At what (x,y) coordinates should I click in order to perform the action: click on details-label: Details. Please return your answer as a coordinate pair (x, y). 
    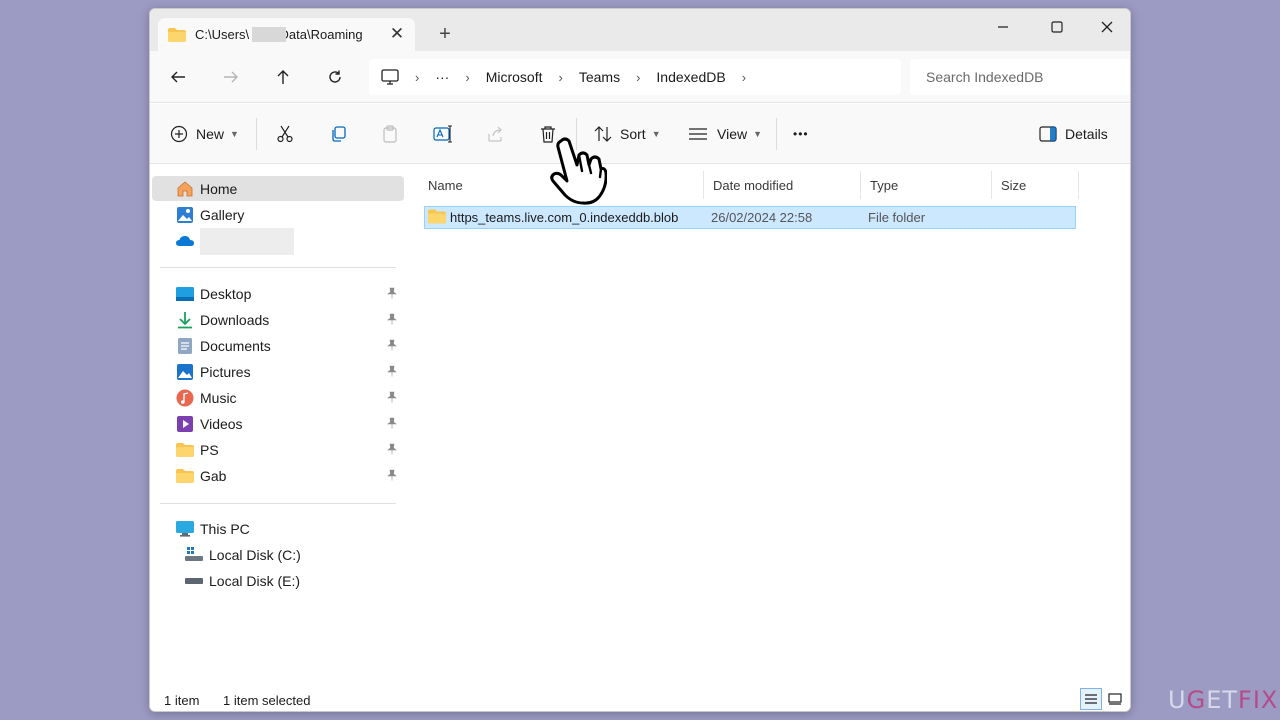
    Looking at the image, I should click on (1086, 134).